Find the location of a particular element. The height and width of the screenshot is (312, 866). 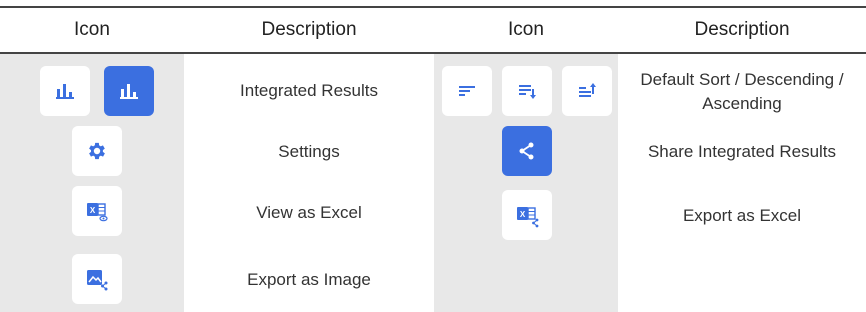

excel-view-icon: X is located at coordinates (97, 211).